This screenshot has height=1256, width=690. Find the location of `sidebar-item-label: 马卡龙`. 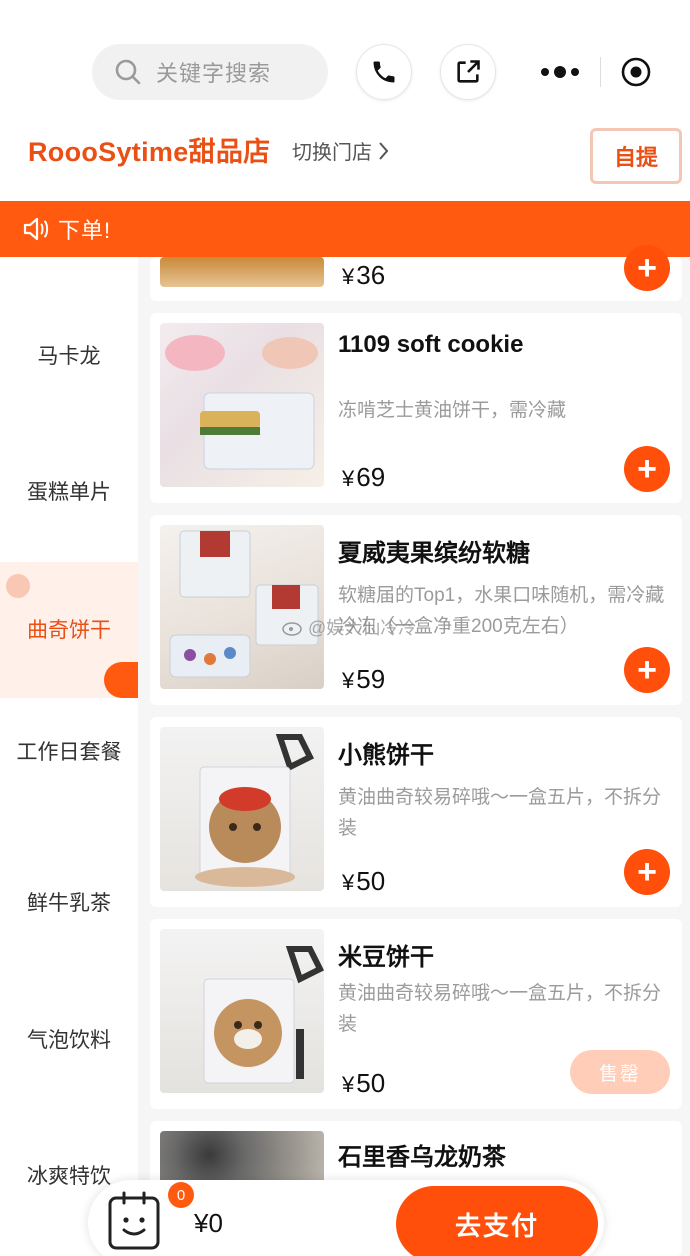

sidebar-item-label: 马卡龙 is located at coordinates (69, 356).